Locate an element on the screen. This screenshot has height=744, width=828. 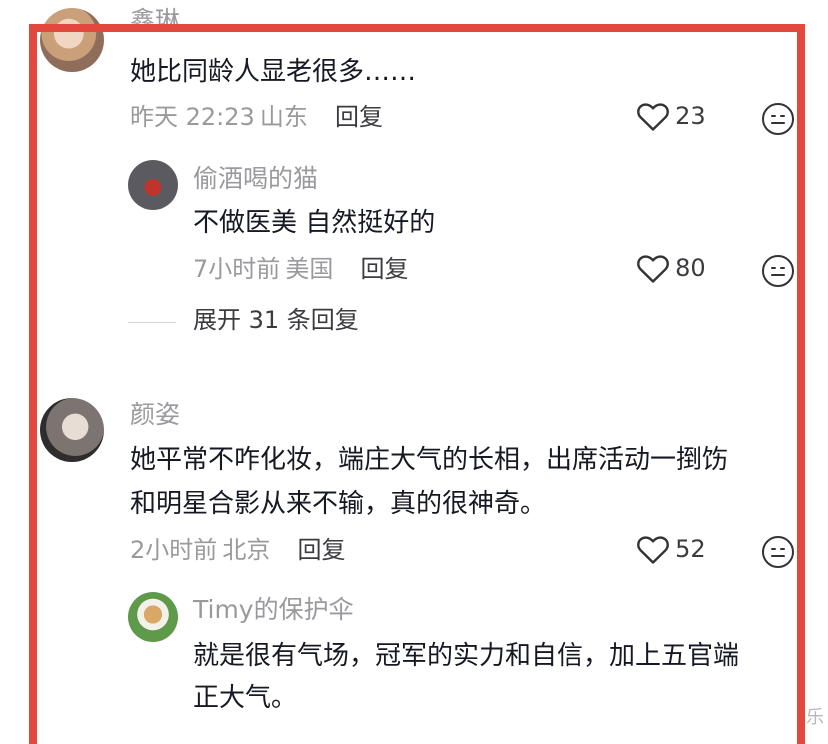
like-count: 80 is located at coordinates (690, 268).